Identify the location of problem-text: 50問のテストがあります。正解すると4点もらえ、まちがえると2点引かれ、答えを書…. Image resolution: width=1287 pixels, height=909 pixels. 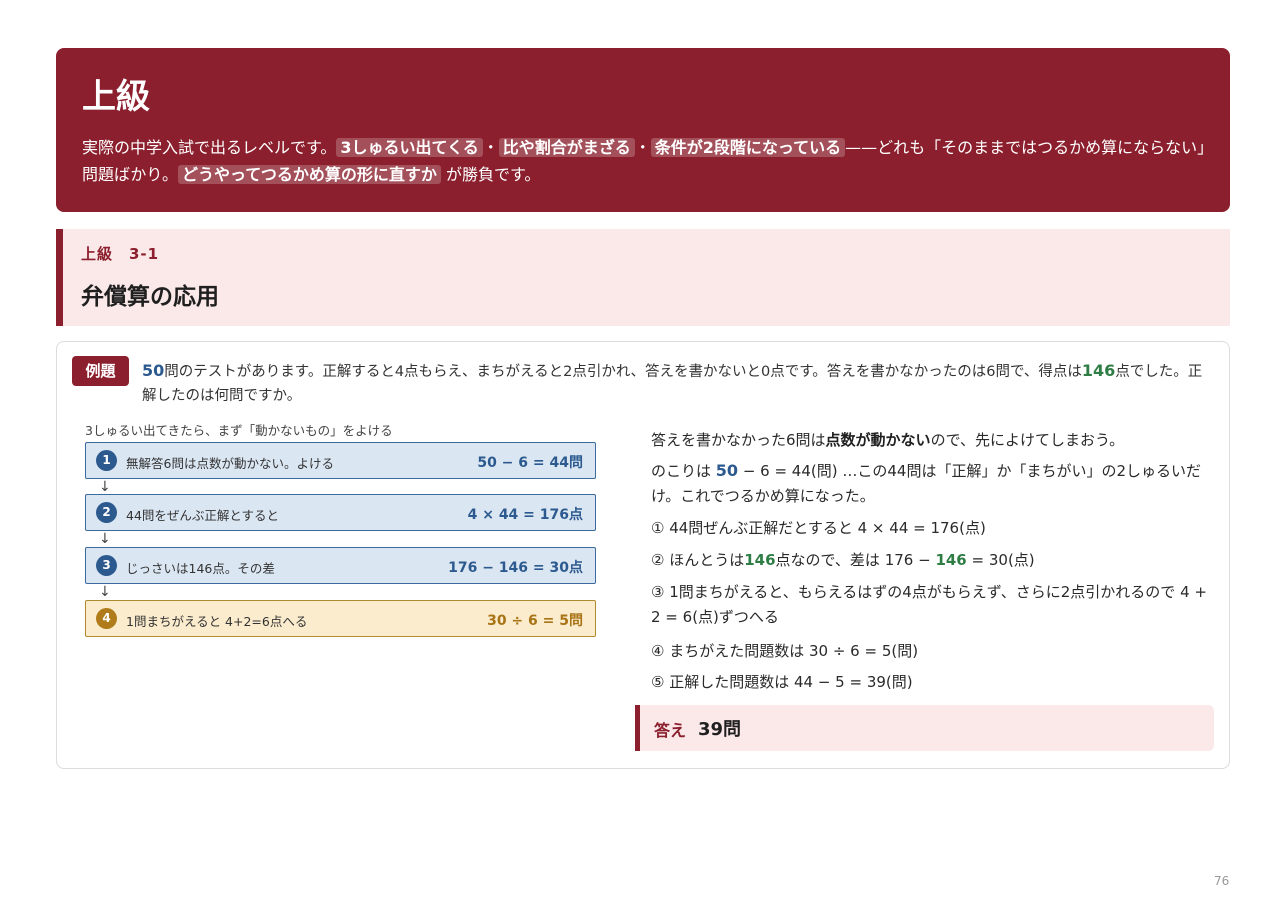
(677, 383).